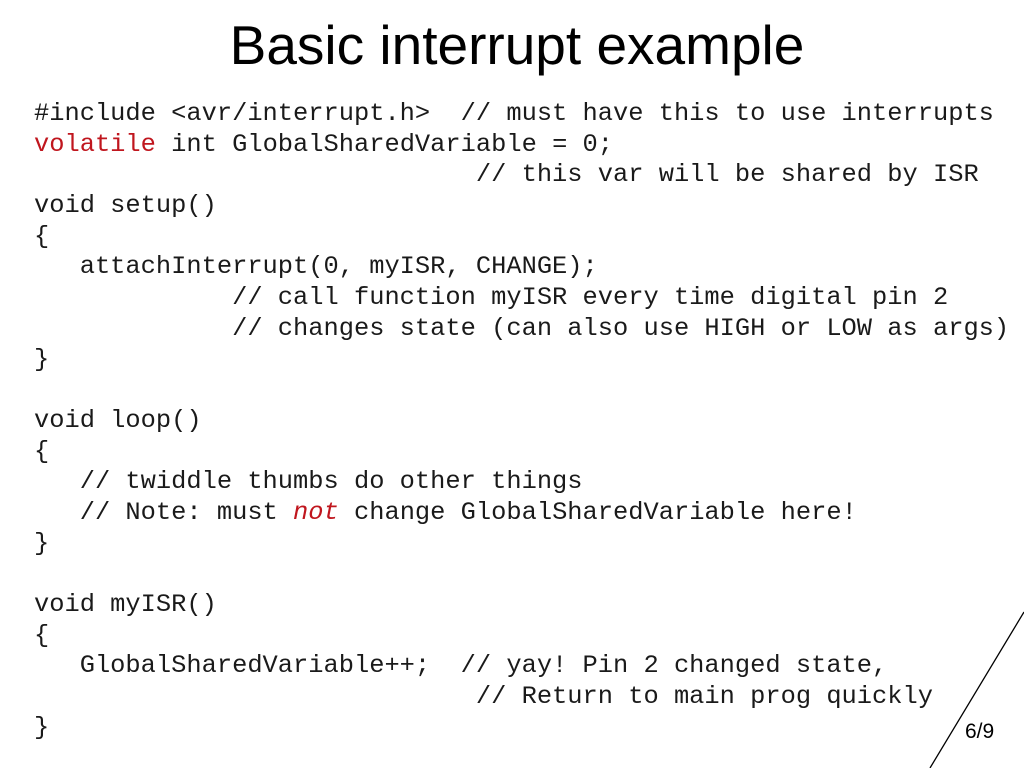 The height and width of the screenshot is (768, 1024). I want to click on corner-decoration, so click(976, 689).